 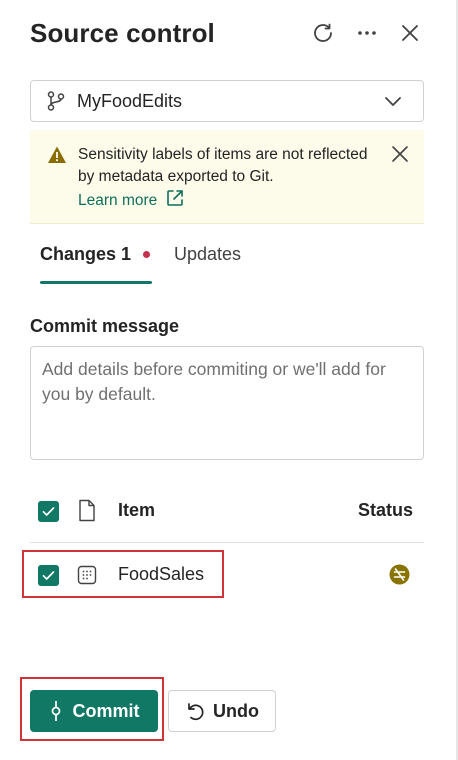 I want to click on close-icon, so click(x=410, y=33).